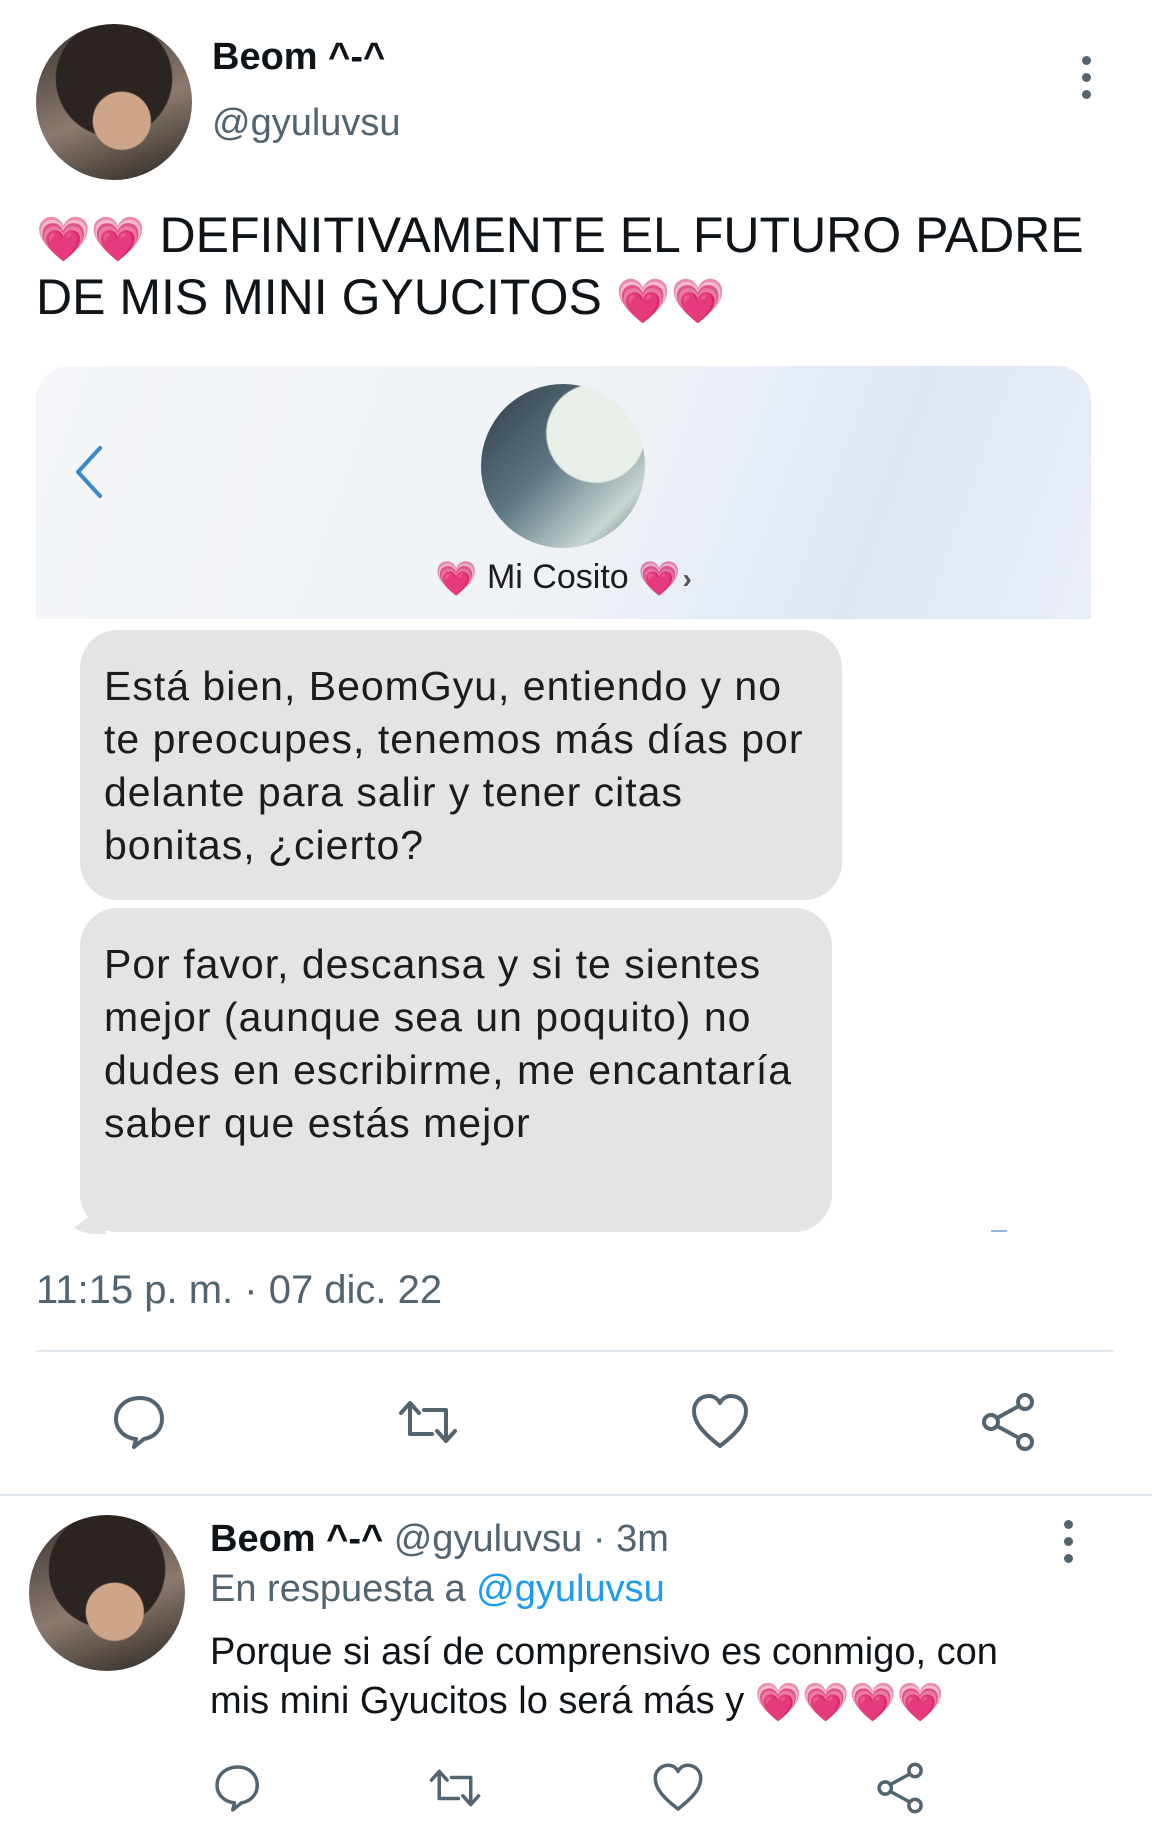 The image size is (1152, 1834). Describe the element at coordinates (107, 1593) in the screenshot. I see `reply-author-avatar` at that location.